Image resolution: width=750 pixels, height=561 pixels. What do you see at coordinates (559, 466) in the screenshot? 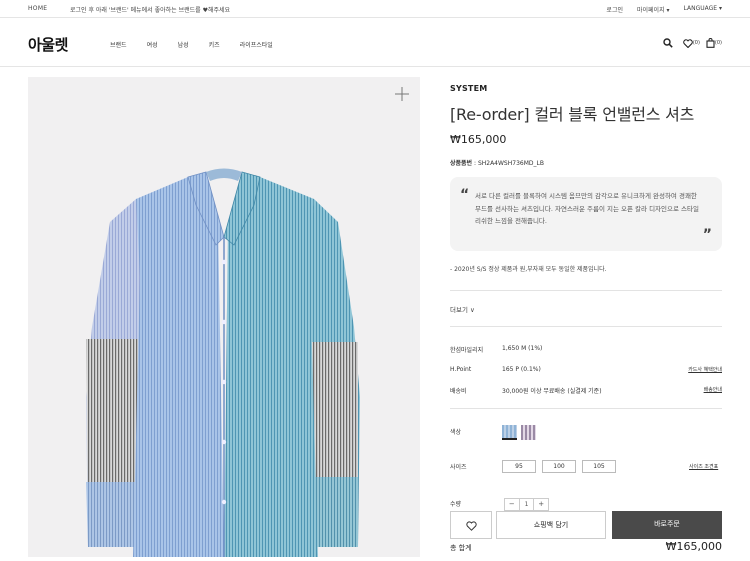
I see `size-option-100: 100` at bounding box center [559, 466].